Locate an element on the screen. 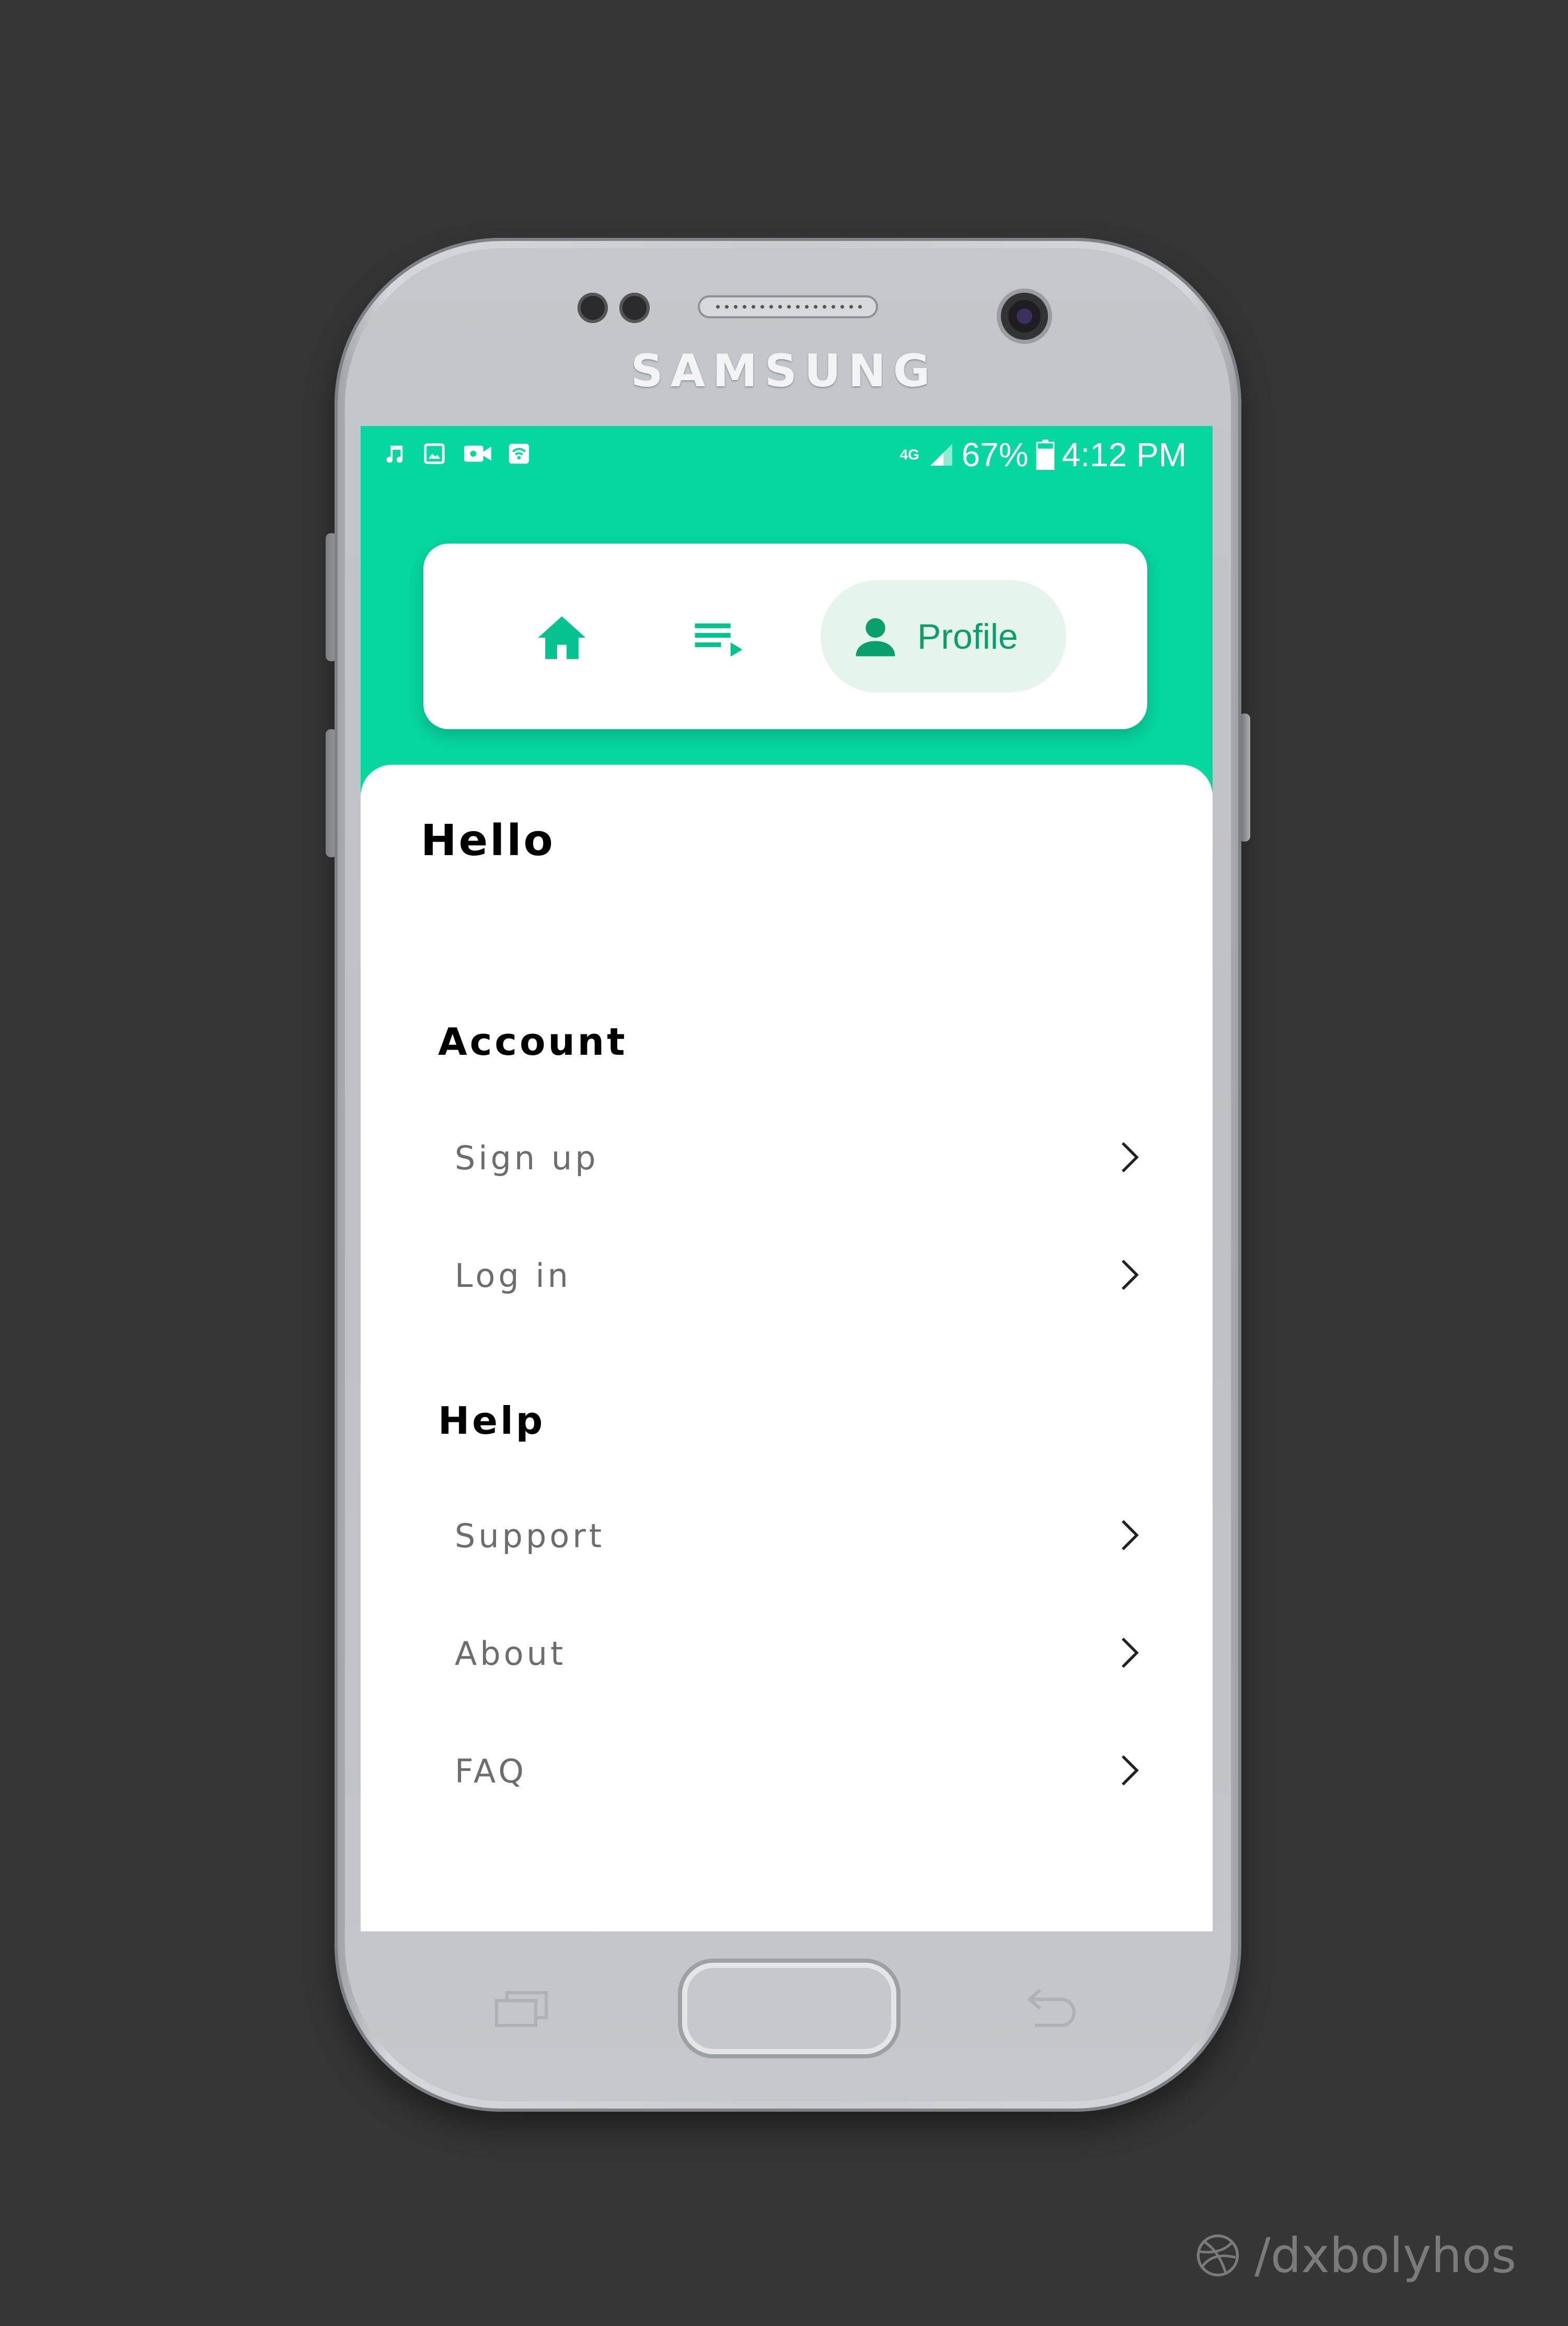  image-icon is located at coordinates (434, 453).